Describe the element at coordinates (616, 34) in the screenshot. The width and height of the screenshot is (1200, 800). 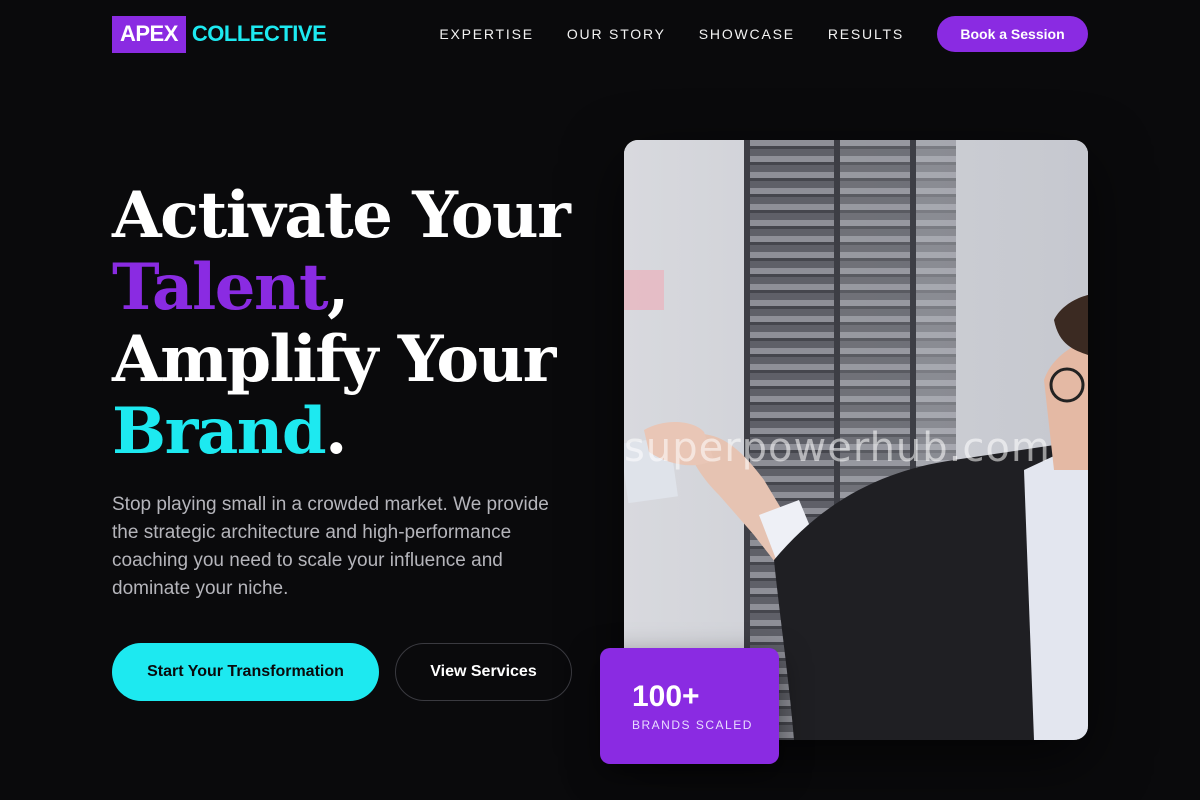
I see `nav-link-our-story: OUR STORY` at that location.